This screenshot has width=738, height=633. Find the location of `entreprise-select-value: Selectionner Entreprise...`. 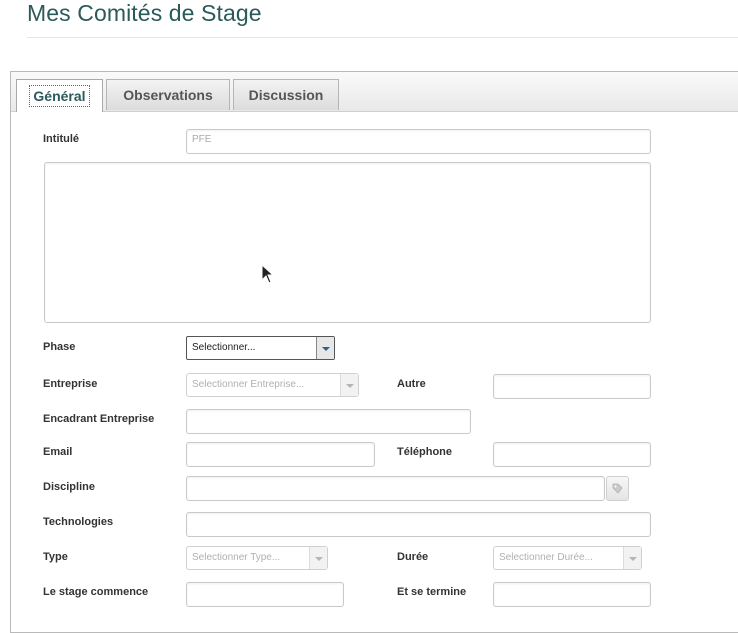

entreprise-select-value: Selectionner Entreprise... is located at coordinates (248, 384).